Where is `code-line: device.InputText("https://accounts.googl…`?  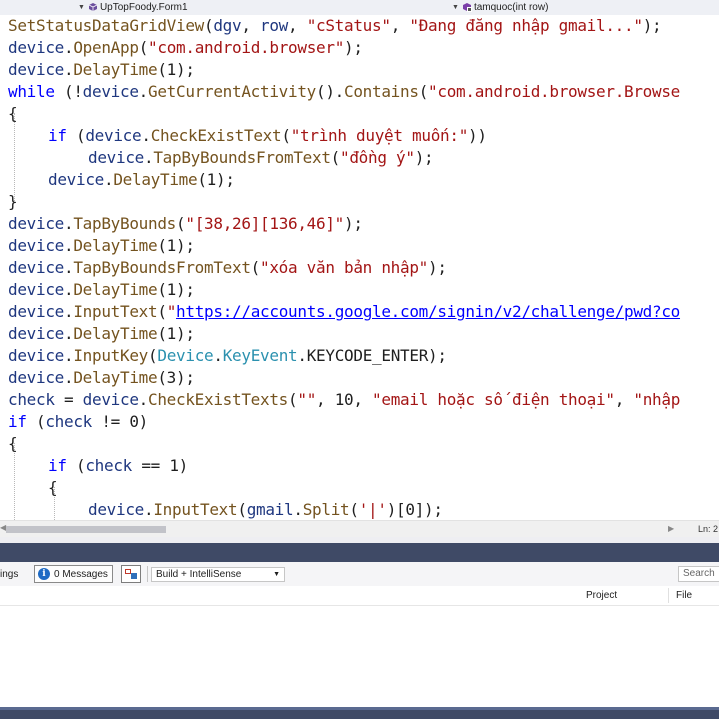 code-line: device.InputText("https://accounts.googl… is located at coordinates (344, 312).